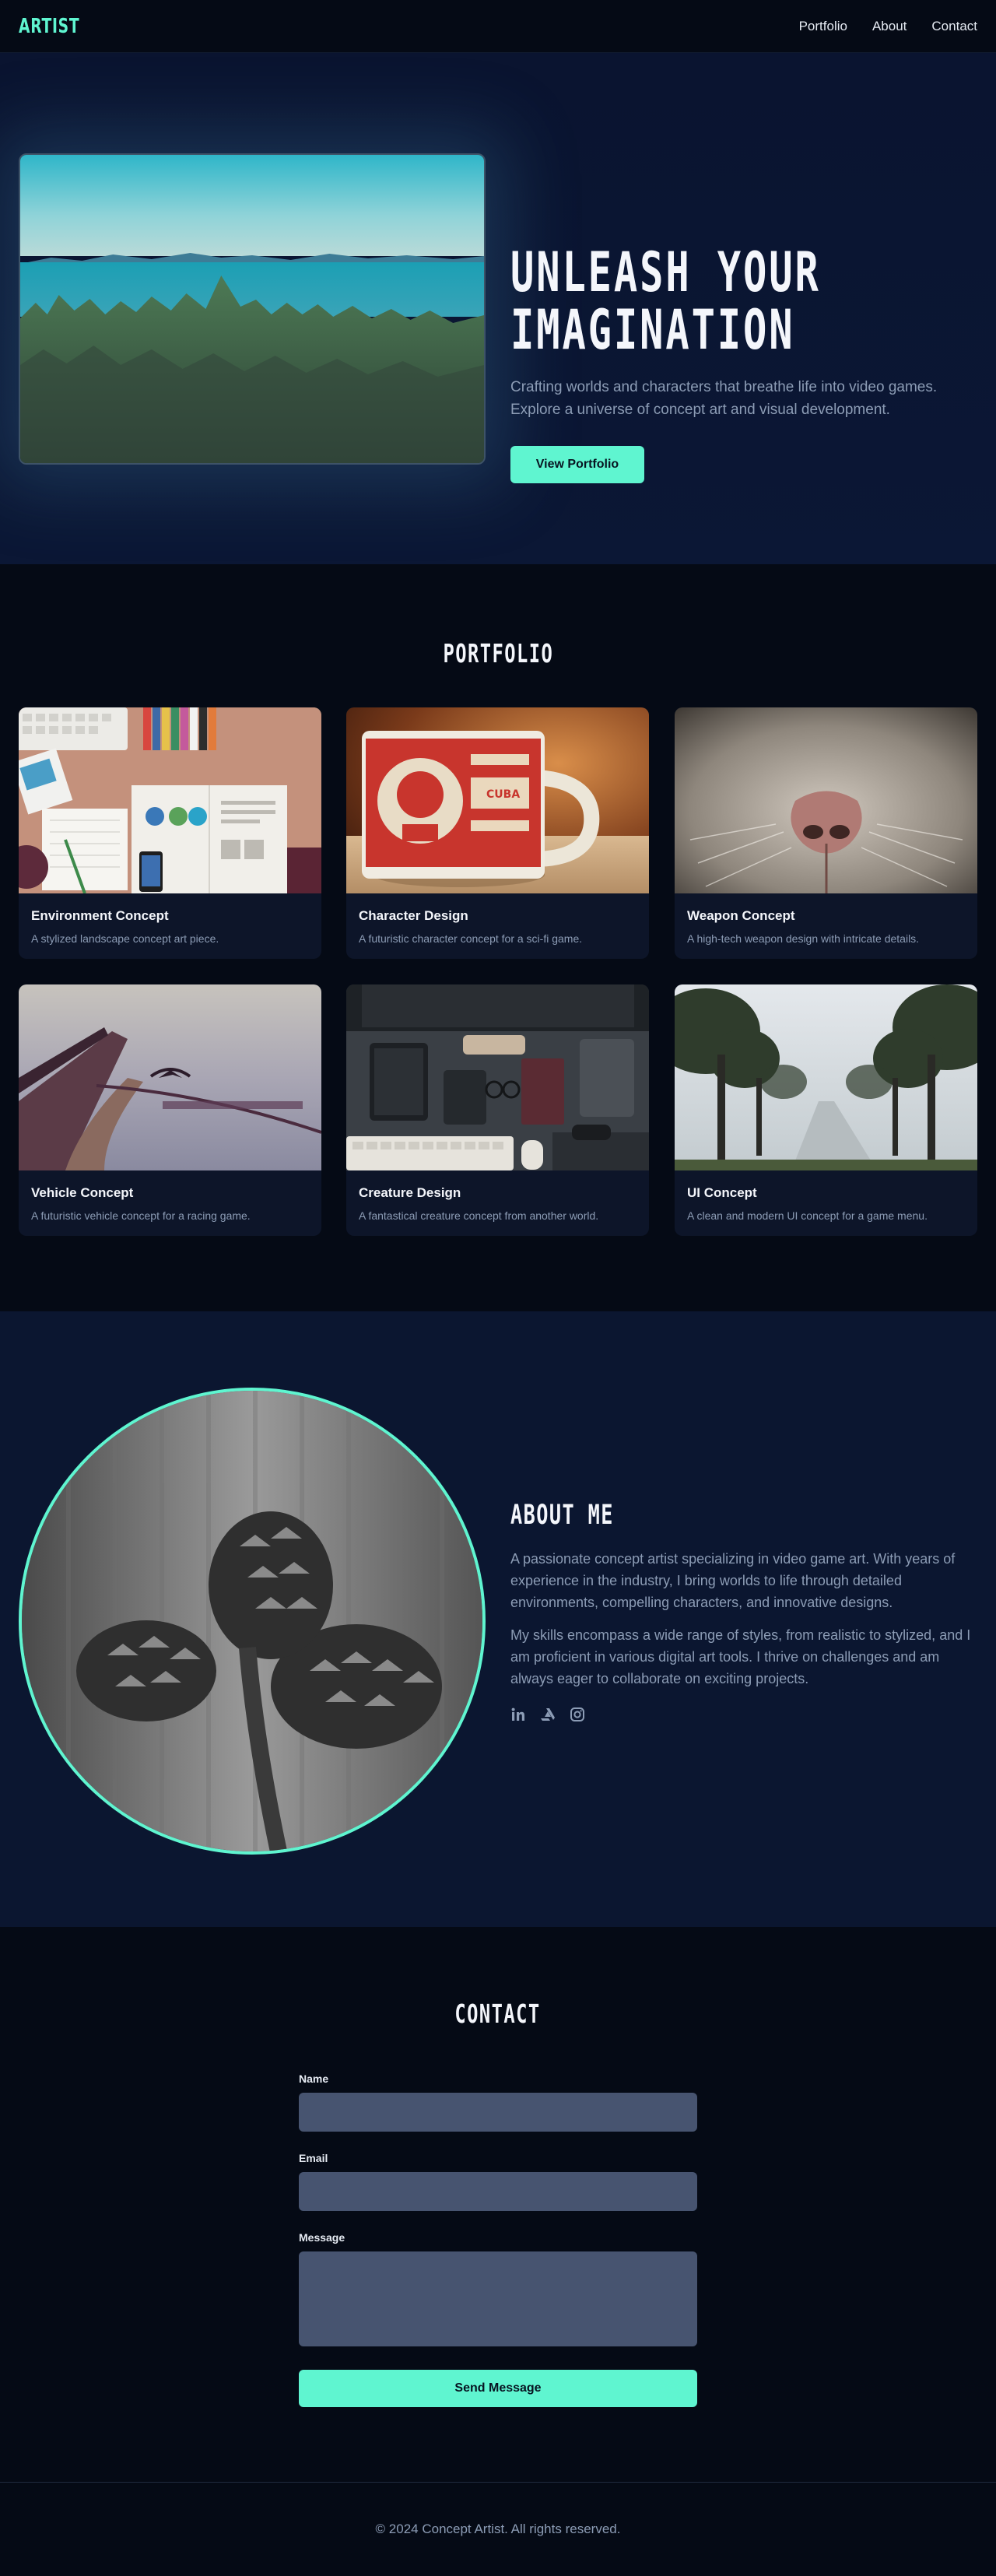 This screenshot has width=996, height=2576. What do you see at coordinates (741, 916) in the screenshot?
I see `card-title: Weapon Concept` at bounding box center [741, 916].